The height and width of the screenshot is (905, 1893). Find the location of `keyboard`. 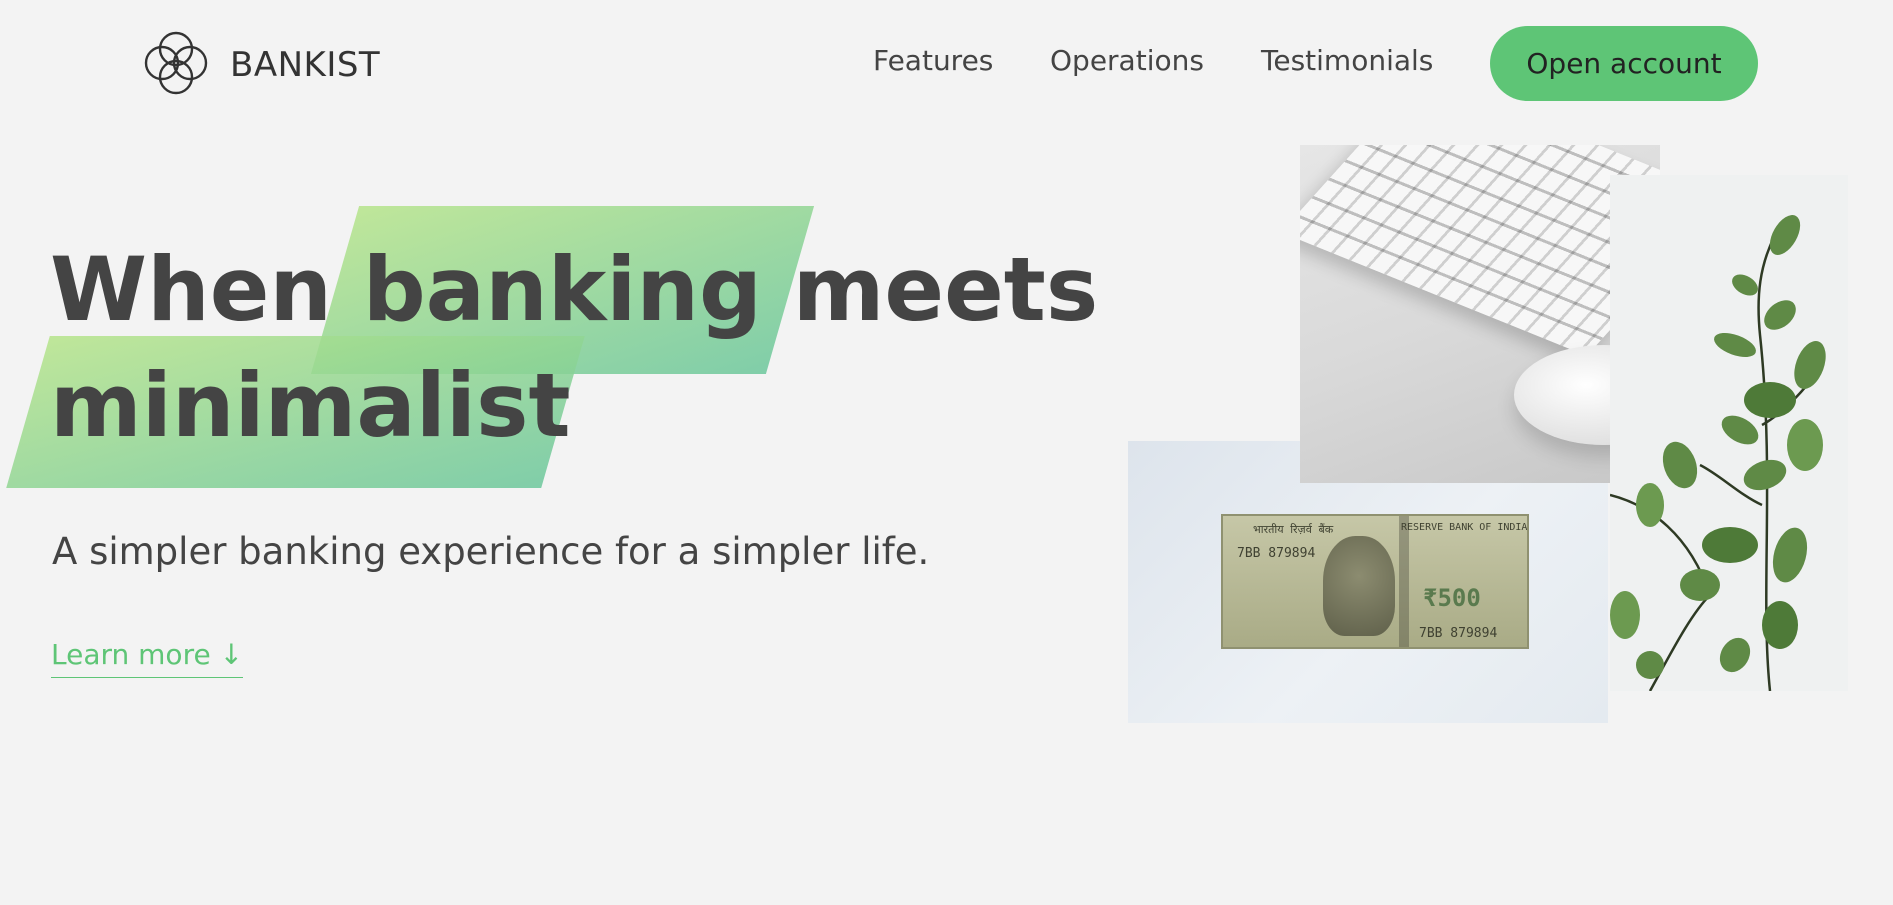

keyboard is located at coordinates (1480, 250).